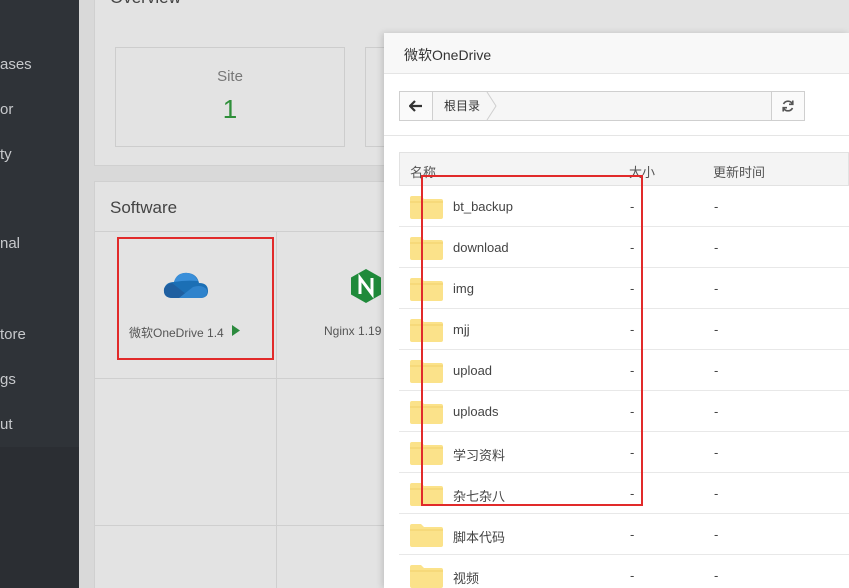 Image resolution: width=849 pixels, height=588 pixels. What do you see at coordinates (463, 106) in the screenshot?
I see `breadcrumb-root: 根目录` at bounding box center [463, 106].